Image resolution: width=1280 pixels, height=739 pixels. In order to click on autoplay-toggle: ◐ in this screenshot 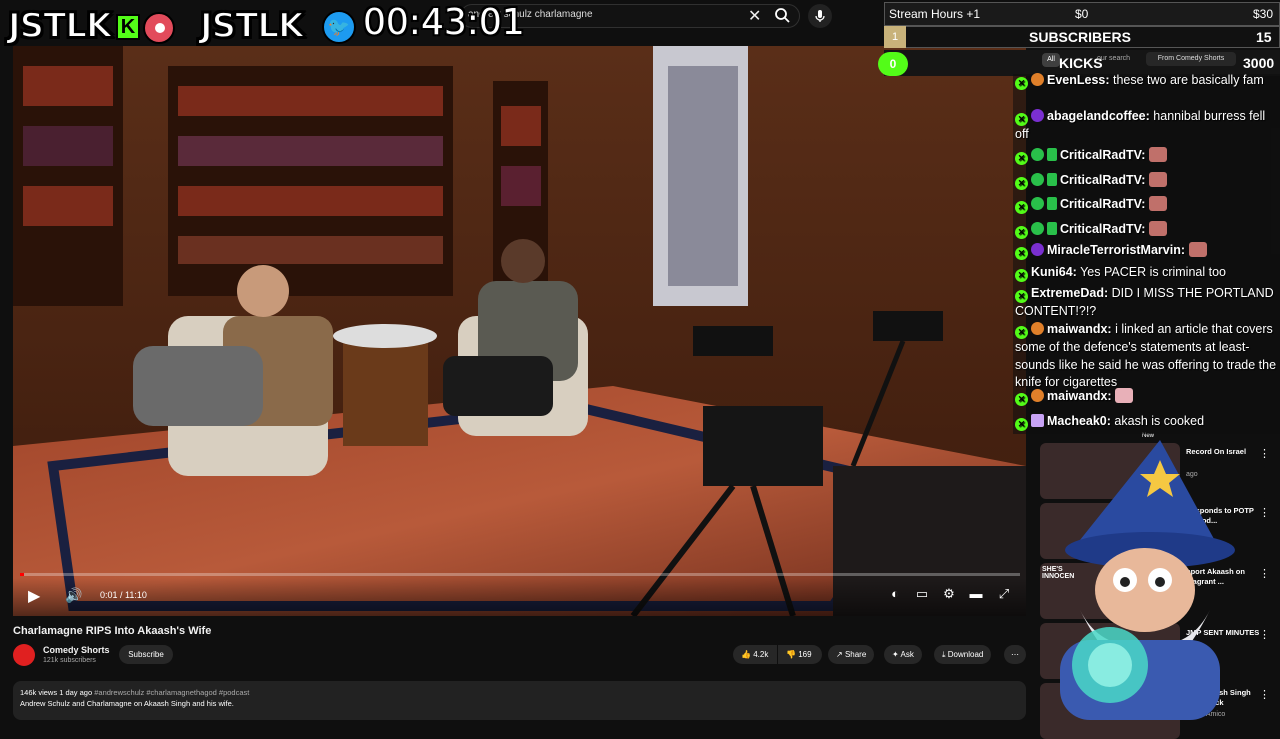, I will do `click(895, 595)`.